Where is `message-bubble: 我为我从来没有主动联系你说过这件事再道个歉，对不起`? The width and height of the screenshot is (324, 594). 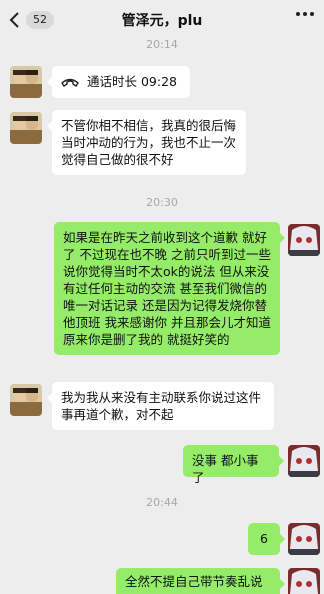 message-bubble: 我为我从来没有主动联系你说过这件事再道个歉，对不起 is located at coordinates (160, 406).